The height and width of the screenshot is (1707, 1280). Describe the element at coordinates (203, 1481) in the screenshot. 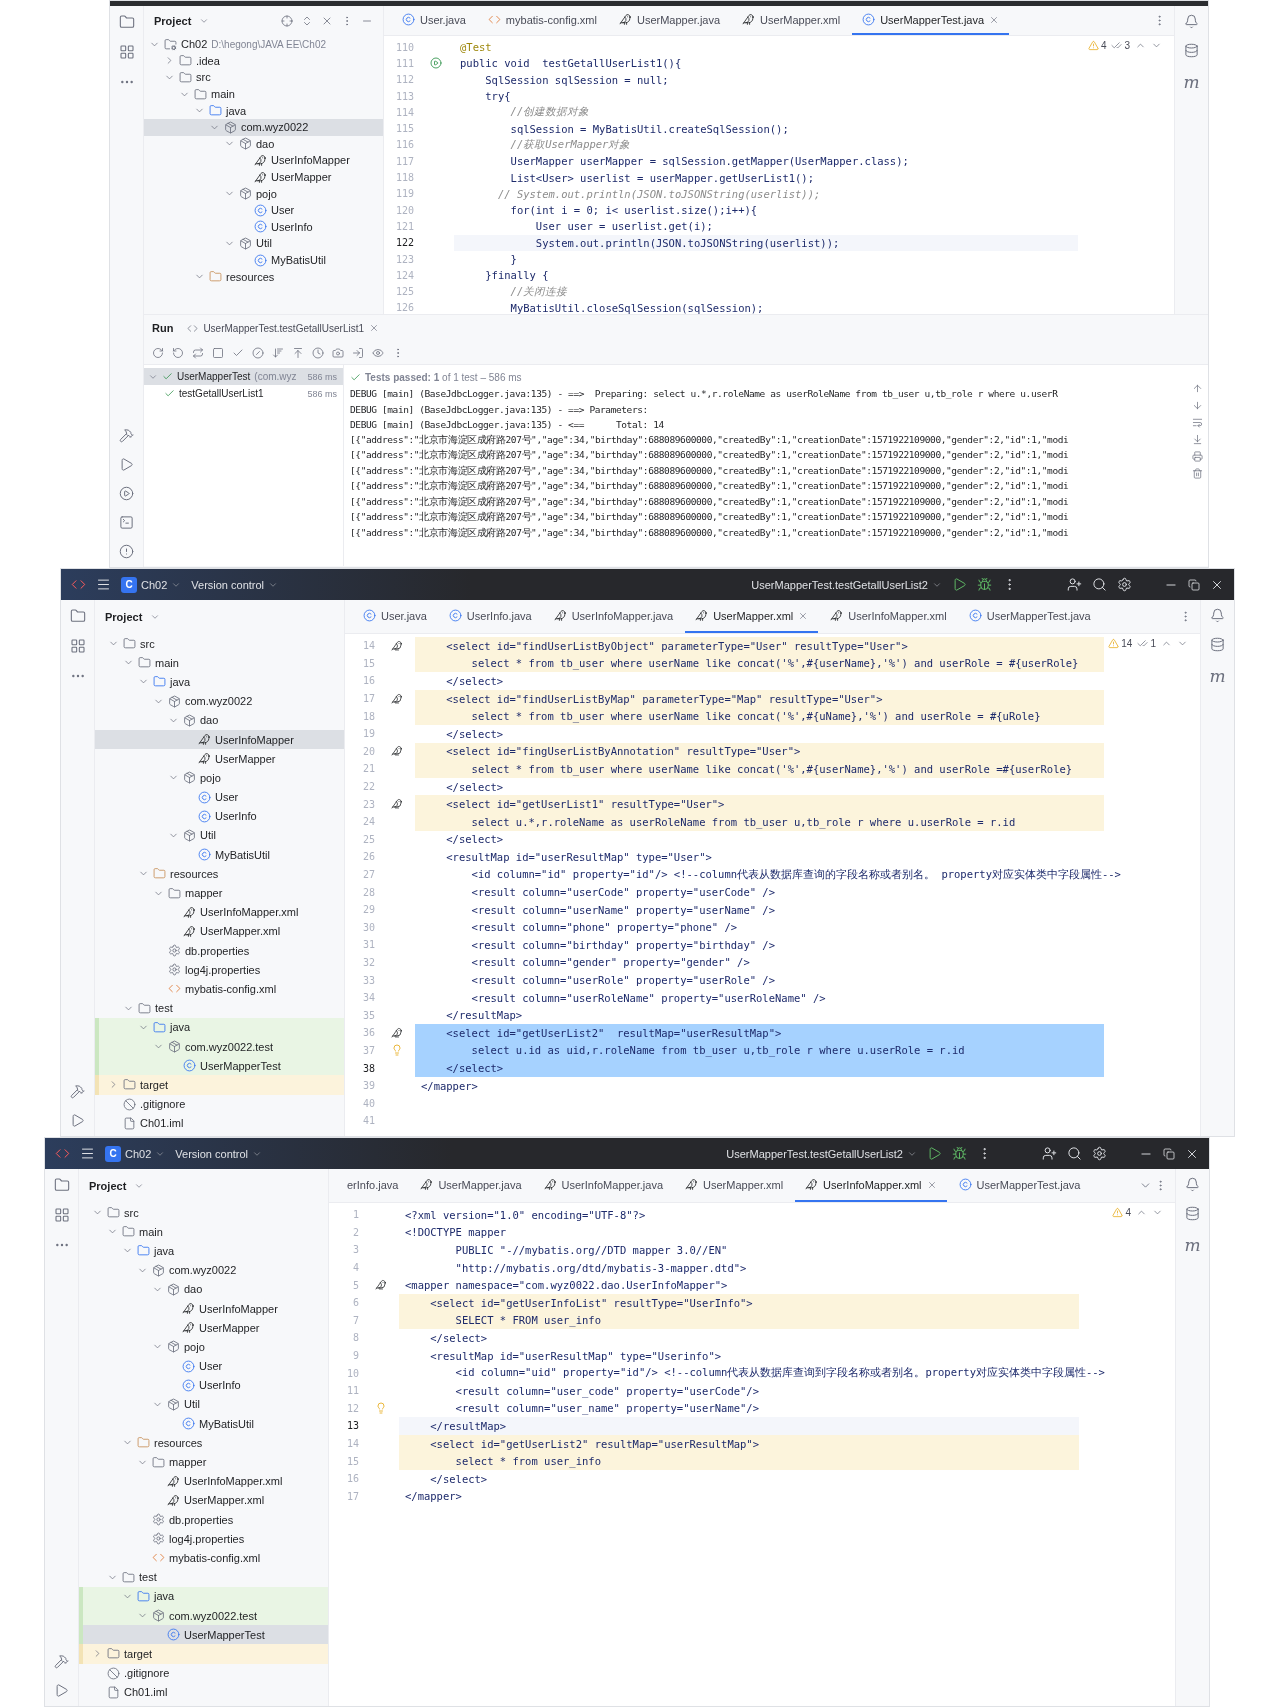

I see `tree-item: UserInfoMapper.xml` at that location.